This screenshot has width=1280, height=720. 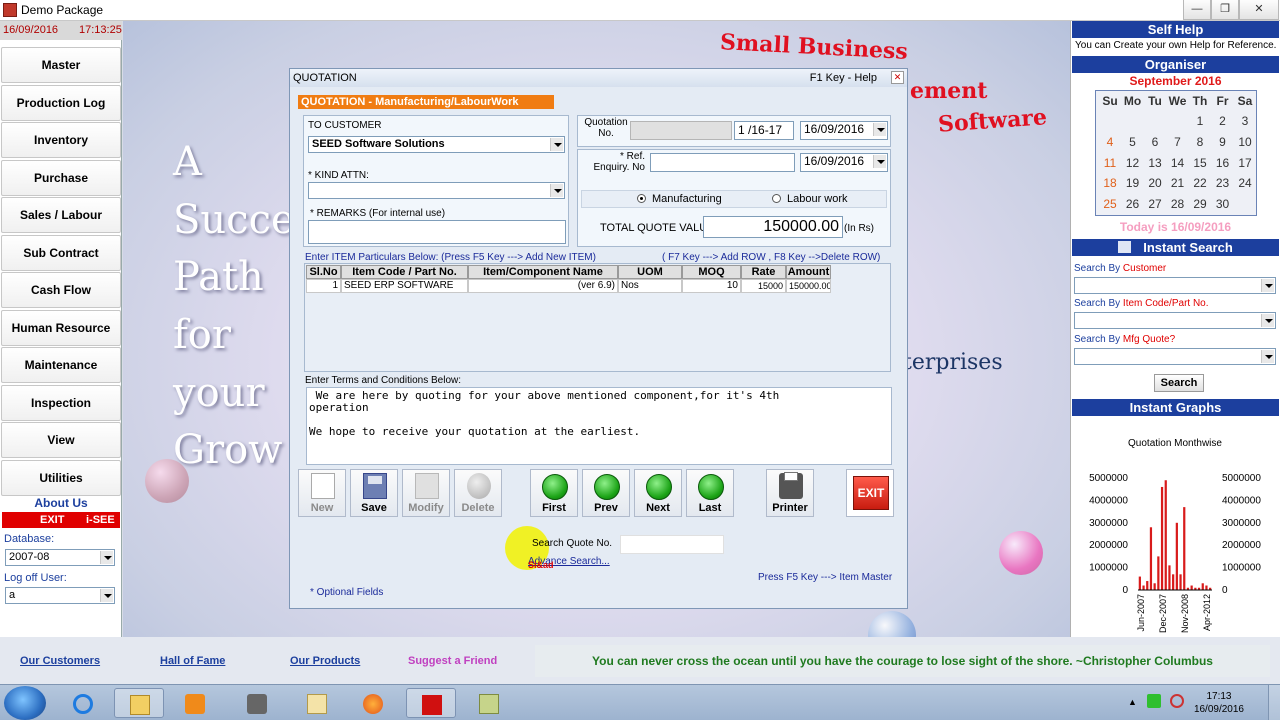 I want to click on table-cell-sl: 1, so click(x=323, y=286).